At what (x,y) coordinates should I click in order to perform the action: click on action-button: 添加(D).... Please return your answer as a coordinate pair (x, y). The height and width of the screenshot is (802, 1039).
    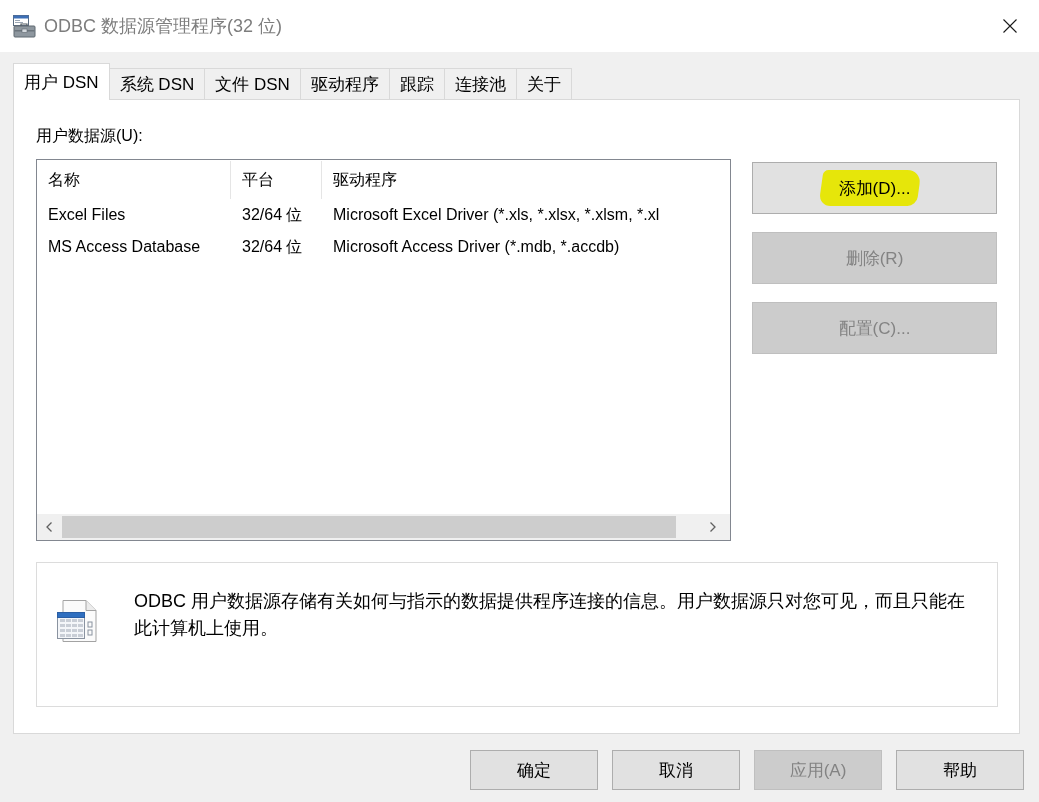
    Looking at the image, I should click on (874, 188).